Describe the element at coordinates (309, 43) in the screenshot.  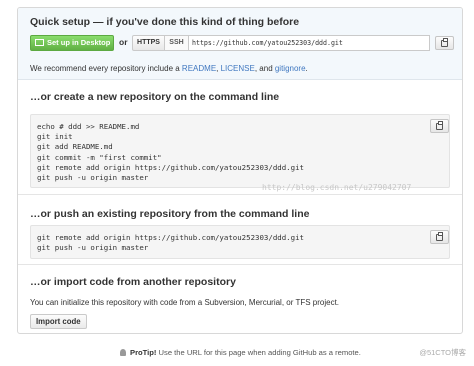
I see `clone-url-input` at that location.